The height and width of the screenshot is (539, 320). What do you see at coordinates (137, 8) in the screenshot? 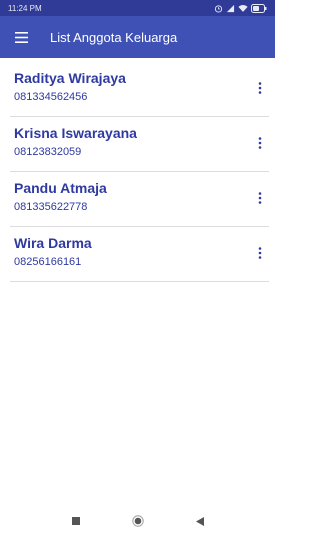
I see `status-bar: 11:24 PM` at bounding box center [137, 8].